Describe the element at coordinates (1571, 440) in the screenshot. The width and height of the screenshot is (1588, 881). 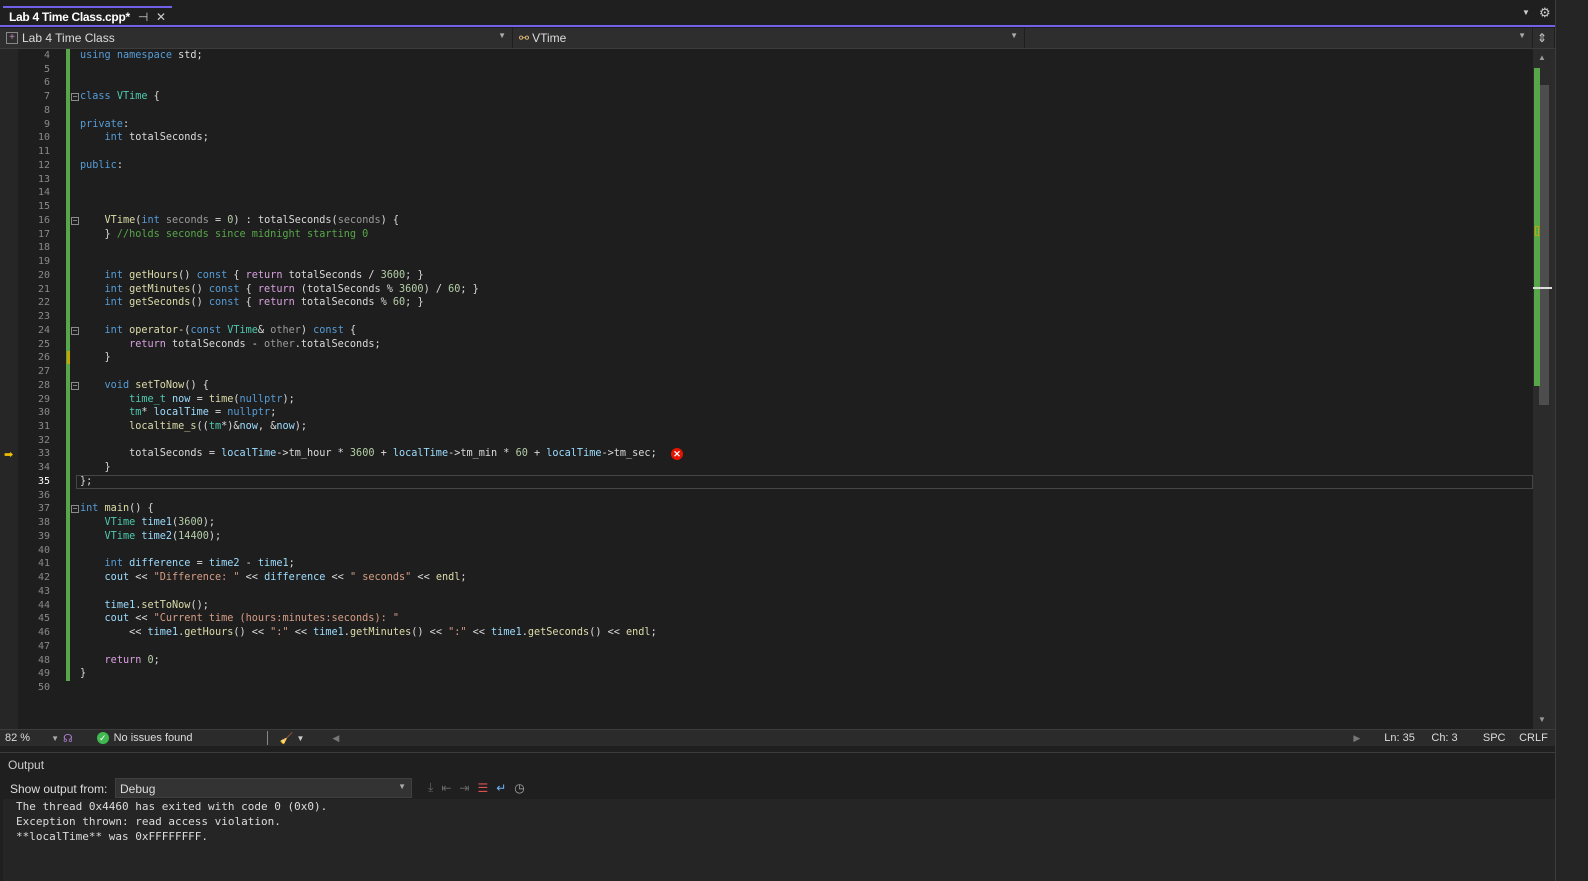
I see `right-tool-strip` at that location.